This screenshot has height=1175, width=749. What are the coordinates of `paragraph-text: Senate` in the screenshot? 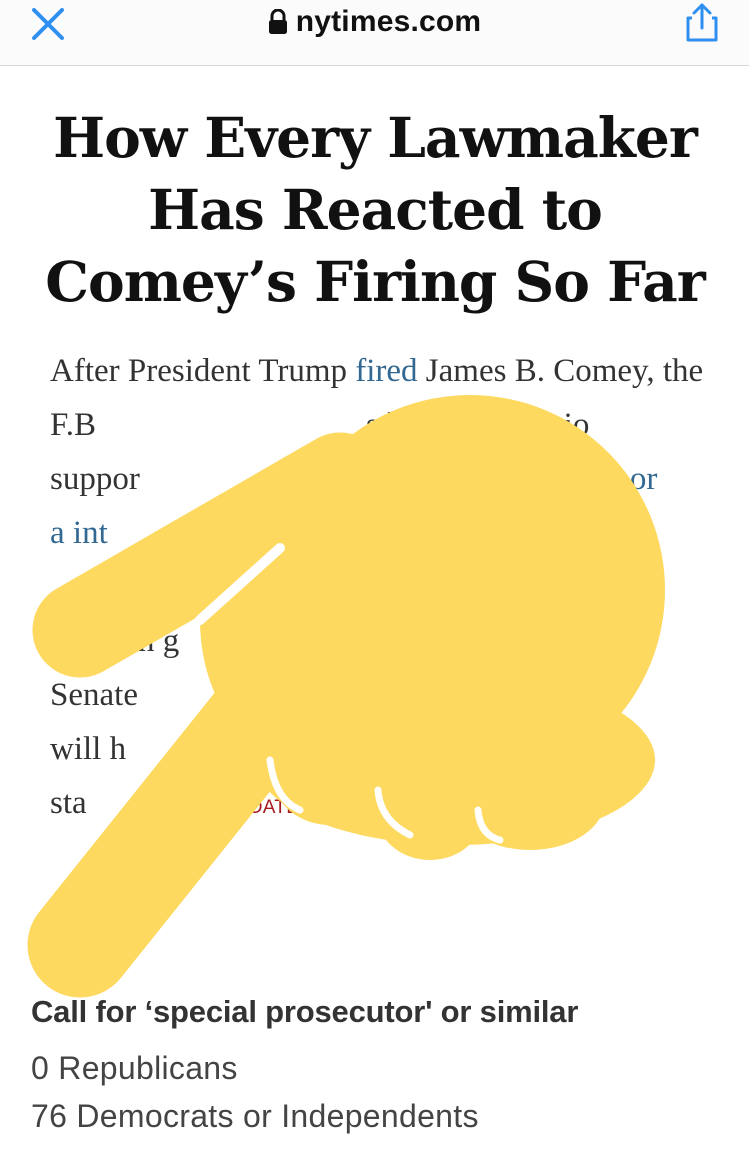 It's located at (94, 695).